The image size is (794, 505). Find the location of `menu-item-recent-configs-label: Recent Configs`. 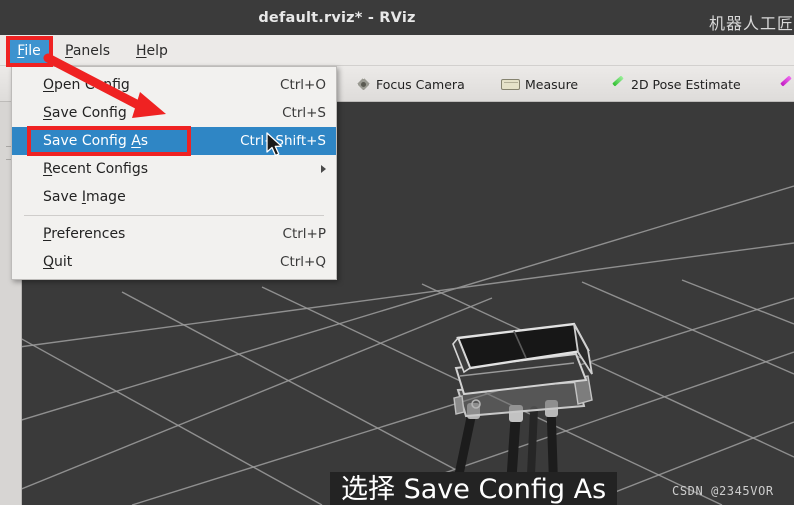

menu-item-recent-configs-label: Recent Configs is located at coordinates (96, 169).